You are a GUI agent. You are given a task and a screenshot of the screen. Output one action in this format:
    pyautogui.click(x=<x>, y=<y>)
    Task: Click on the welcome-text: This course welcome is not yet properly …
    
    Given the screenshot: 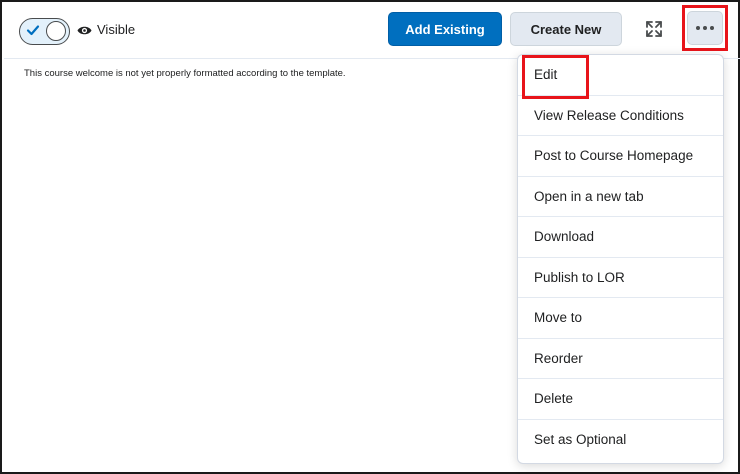 What is the action you would take?
    pyautogui.click(x=185, y=73)
    